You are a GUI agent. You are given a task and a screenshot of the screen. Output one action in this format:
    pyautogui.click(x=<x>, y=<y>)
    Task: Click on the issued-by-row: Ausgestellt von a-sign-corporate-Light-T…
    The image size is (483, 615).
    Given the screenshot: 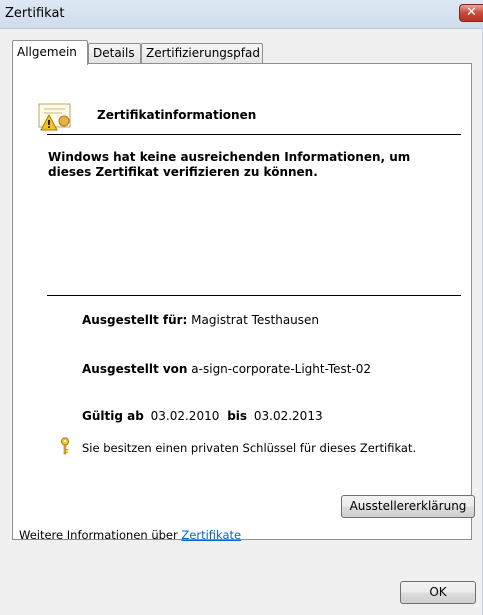 What is the action you would take?
    pyautogui.click(x=226, y=369)
    